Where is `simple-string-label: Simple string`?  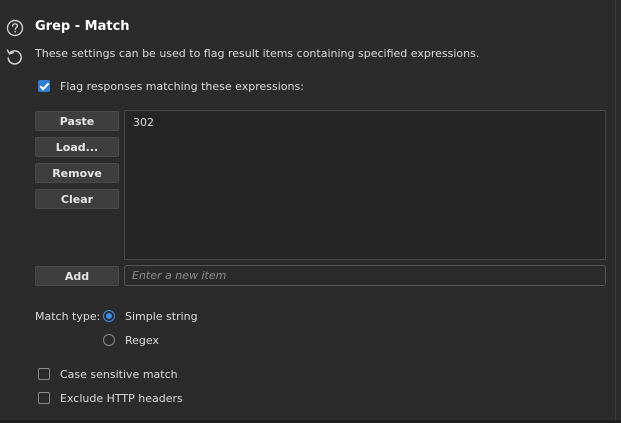
simple-string-label: Simple string is located at coordinates (161, 316).